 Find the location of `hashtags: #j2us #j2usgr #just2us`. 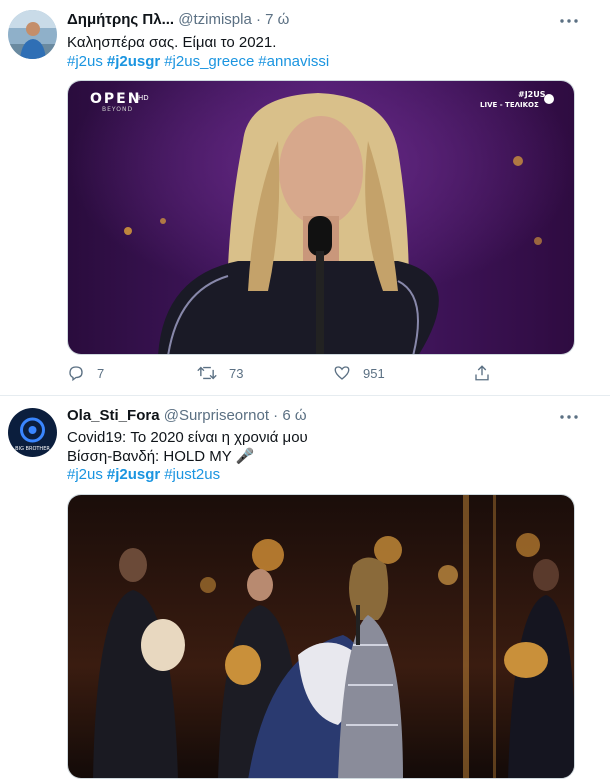

hashtags: #j2us #j2usgr #just2us is located at coordinates (145, 475).